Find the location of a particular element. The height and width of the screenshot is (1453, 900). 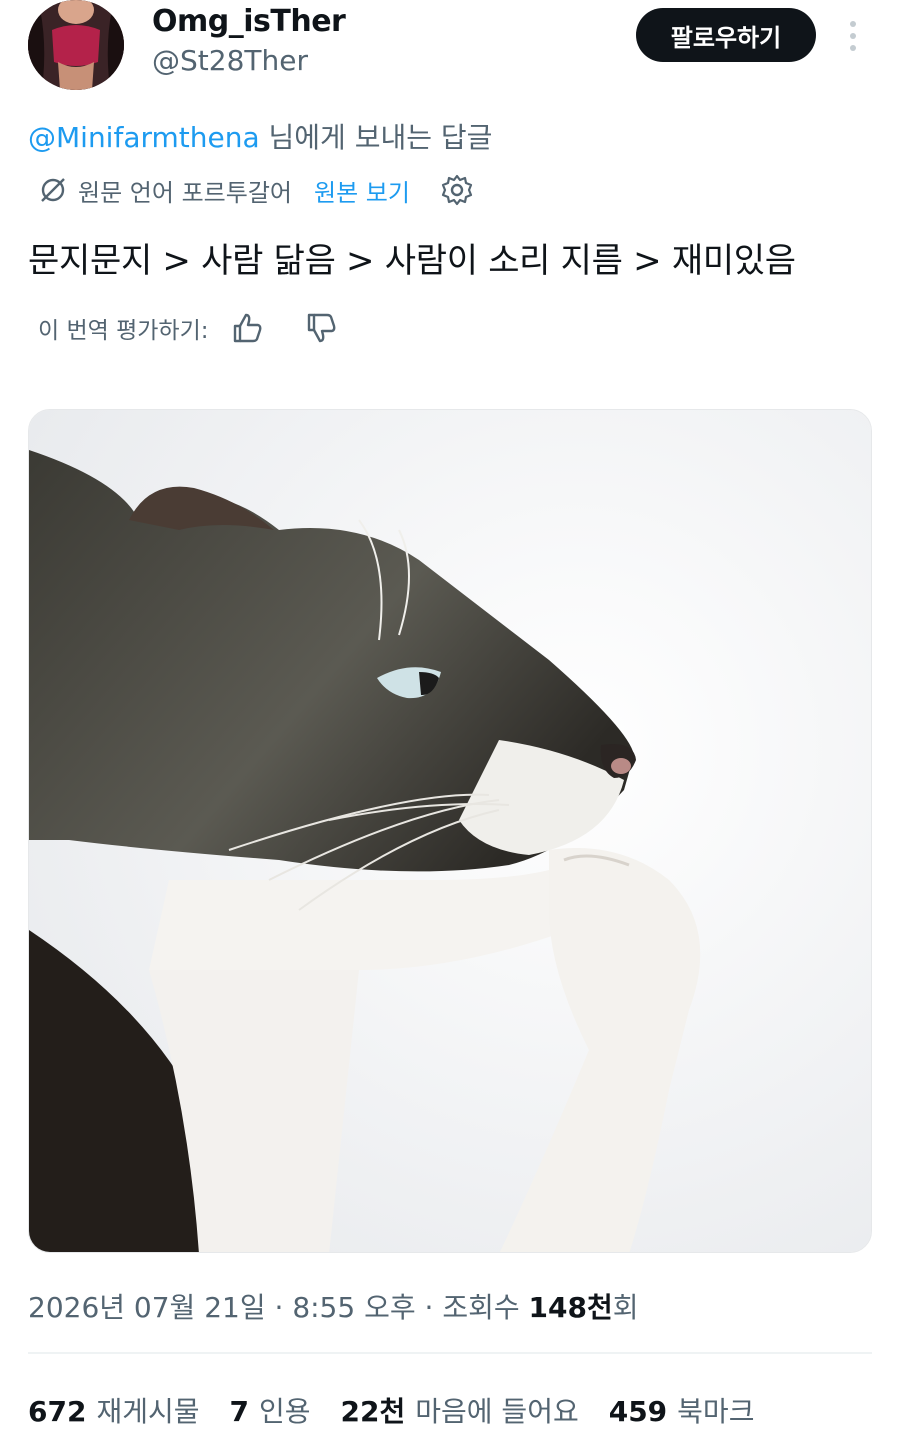

avatar is located at coordinates (76, 45).